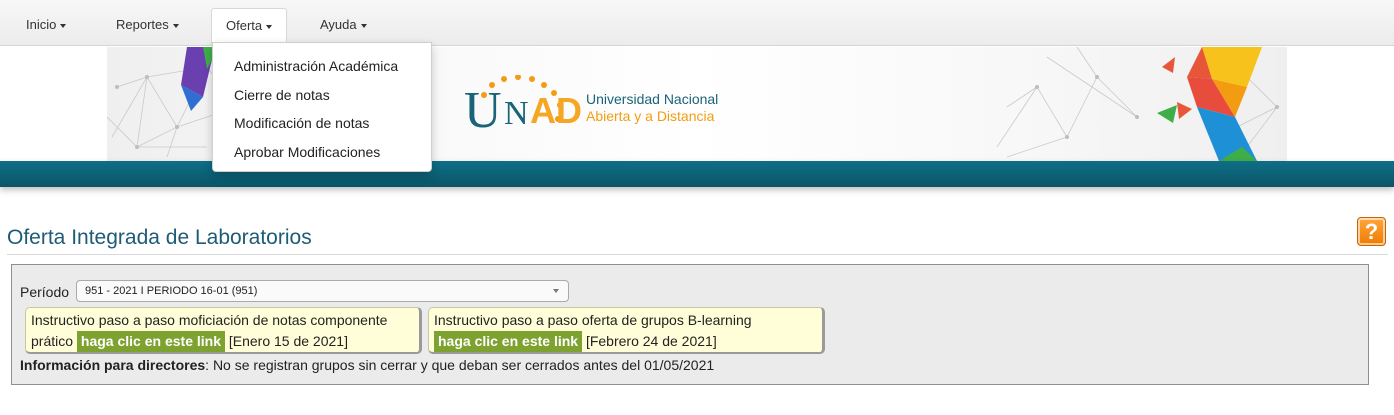  Describe the element at coordinates (652, 99) in the screenshot. I see `logo-text-line1: Universidad Nacional` at that location.